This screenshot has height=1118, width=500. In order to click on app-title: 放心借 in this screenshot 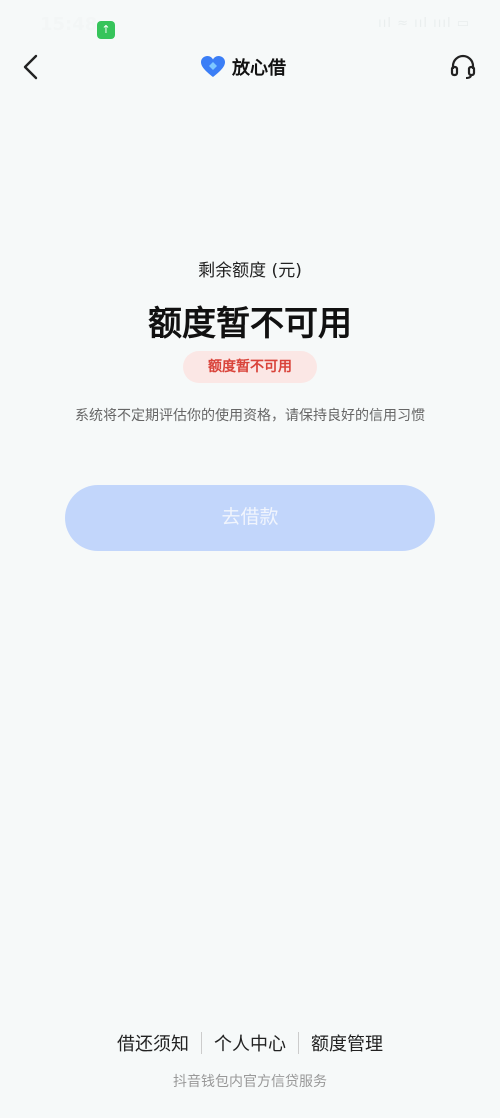, I will do `click(259, 68)`.